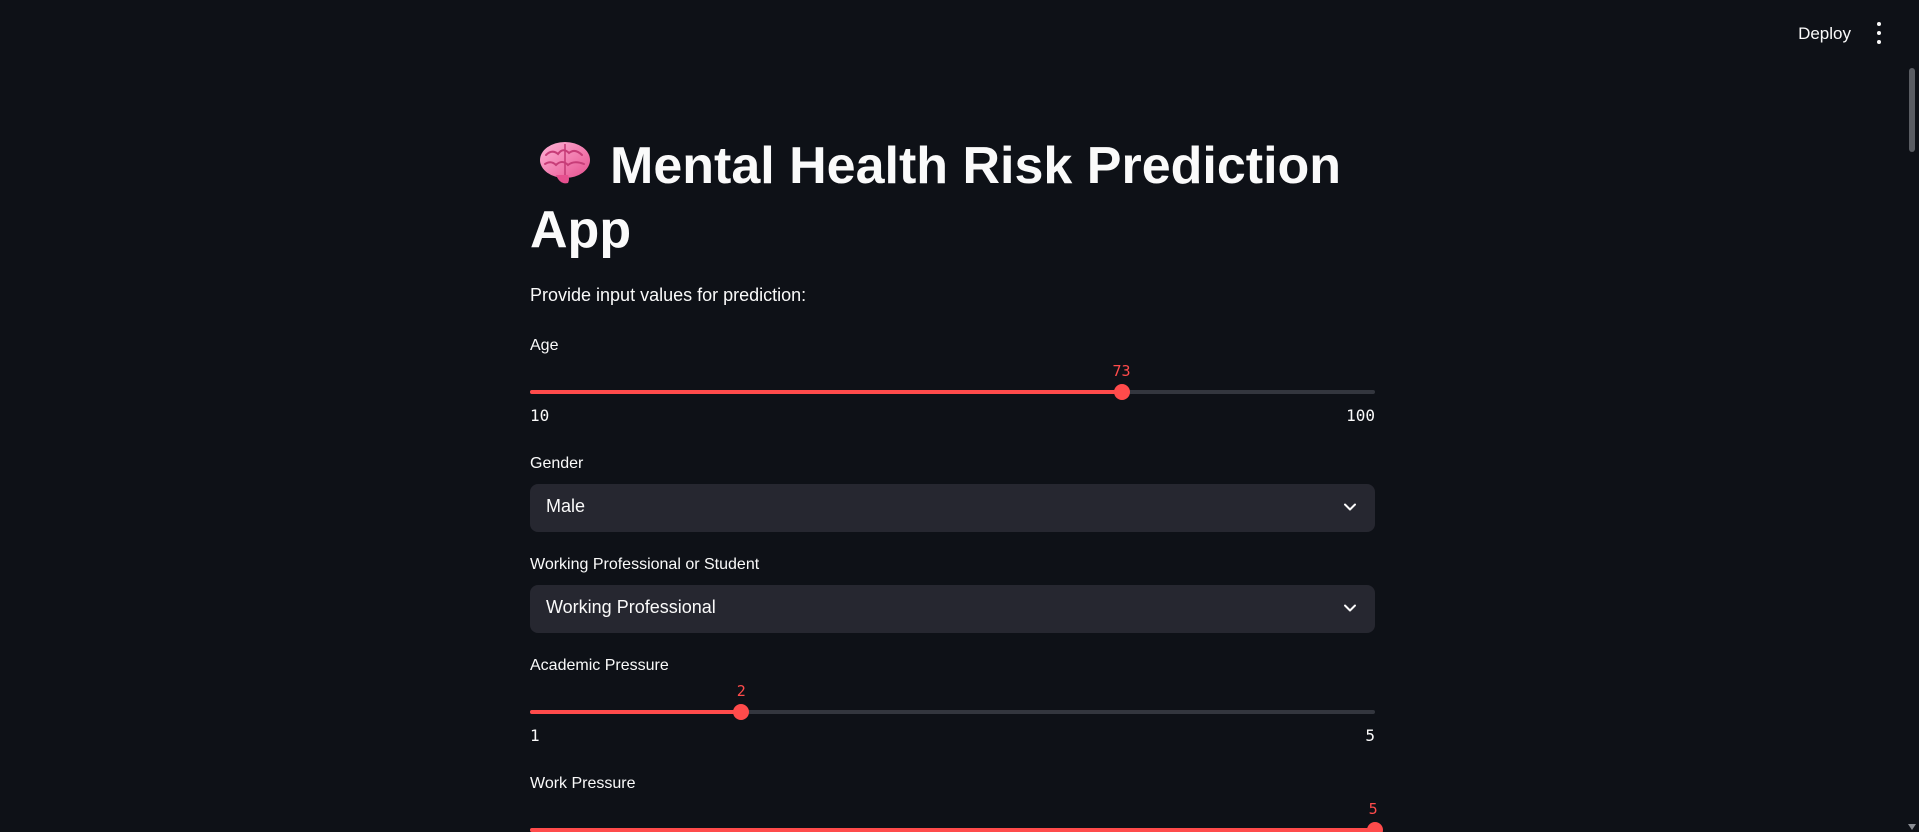 This screenshot has height=832, width=1919. Describe the element at coordinates (1121, 371) in the screenshot. I see `slider-value: 73` at that location.